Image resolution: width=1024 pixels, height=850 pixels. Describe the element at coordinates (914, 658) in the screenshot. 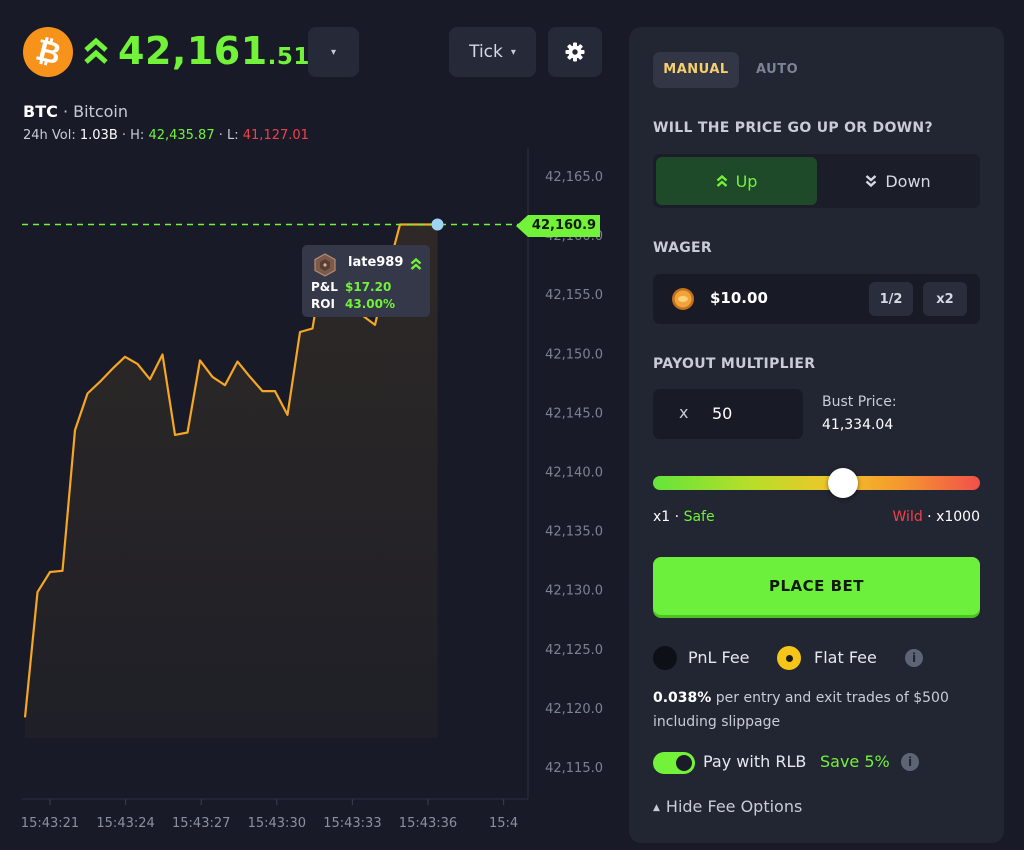

I see `fee-info-icon: i` at that location.